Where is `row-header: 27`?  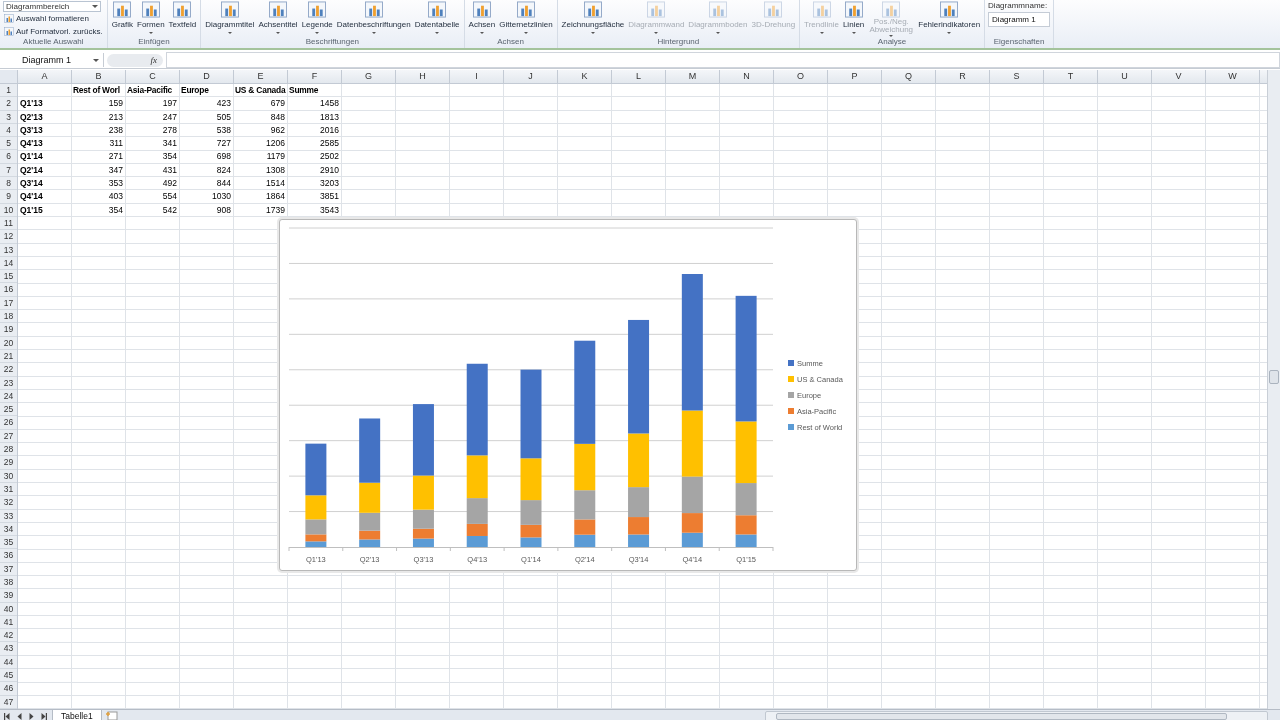
row-header: 27 is located at coordinates (8, 436).